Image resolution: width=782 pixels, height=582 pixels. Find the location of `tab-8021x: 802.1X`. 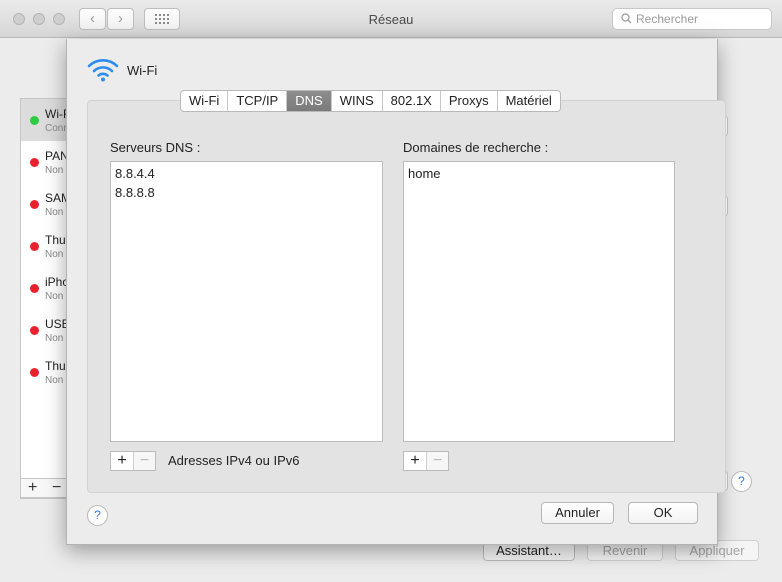

tab-8021x: 802.1X is located at coordinates (412, 101).